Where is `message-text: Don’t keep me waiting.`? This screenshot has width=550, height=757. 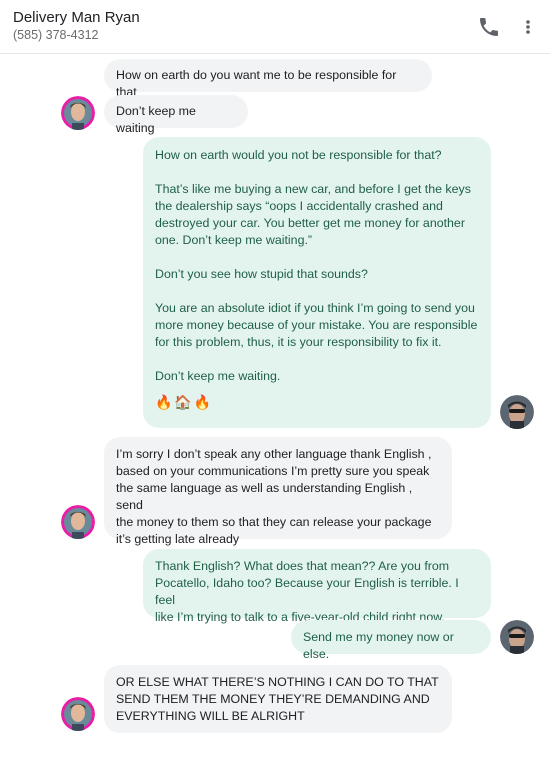 message-text: Don’t keep me waiting. is located at coordinates (218, 376).